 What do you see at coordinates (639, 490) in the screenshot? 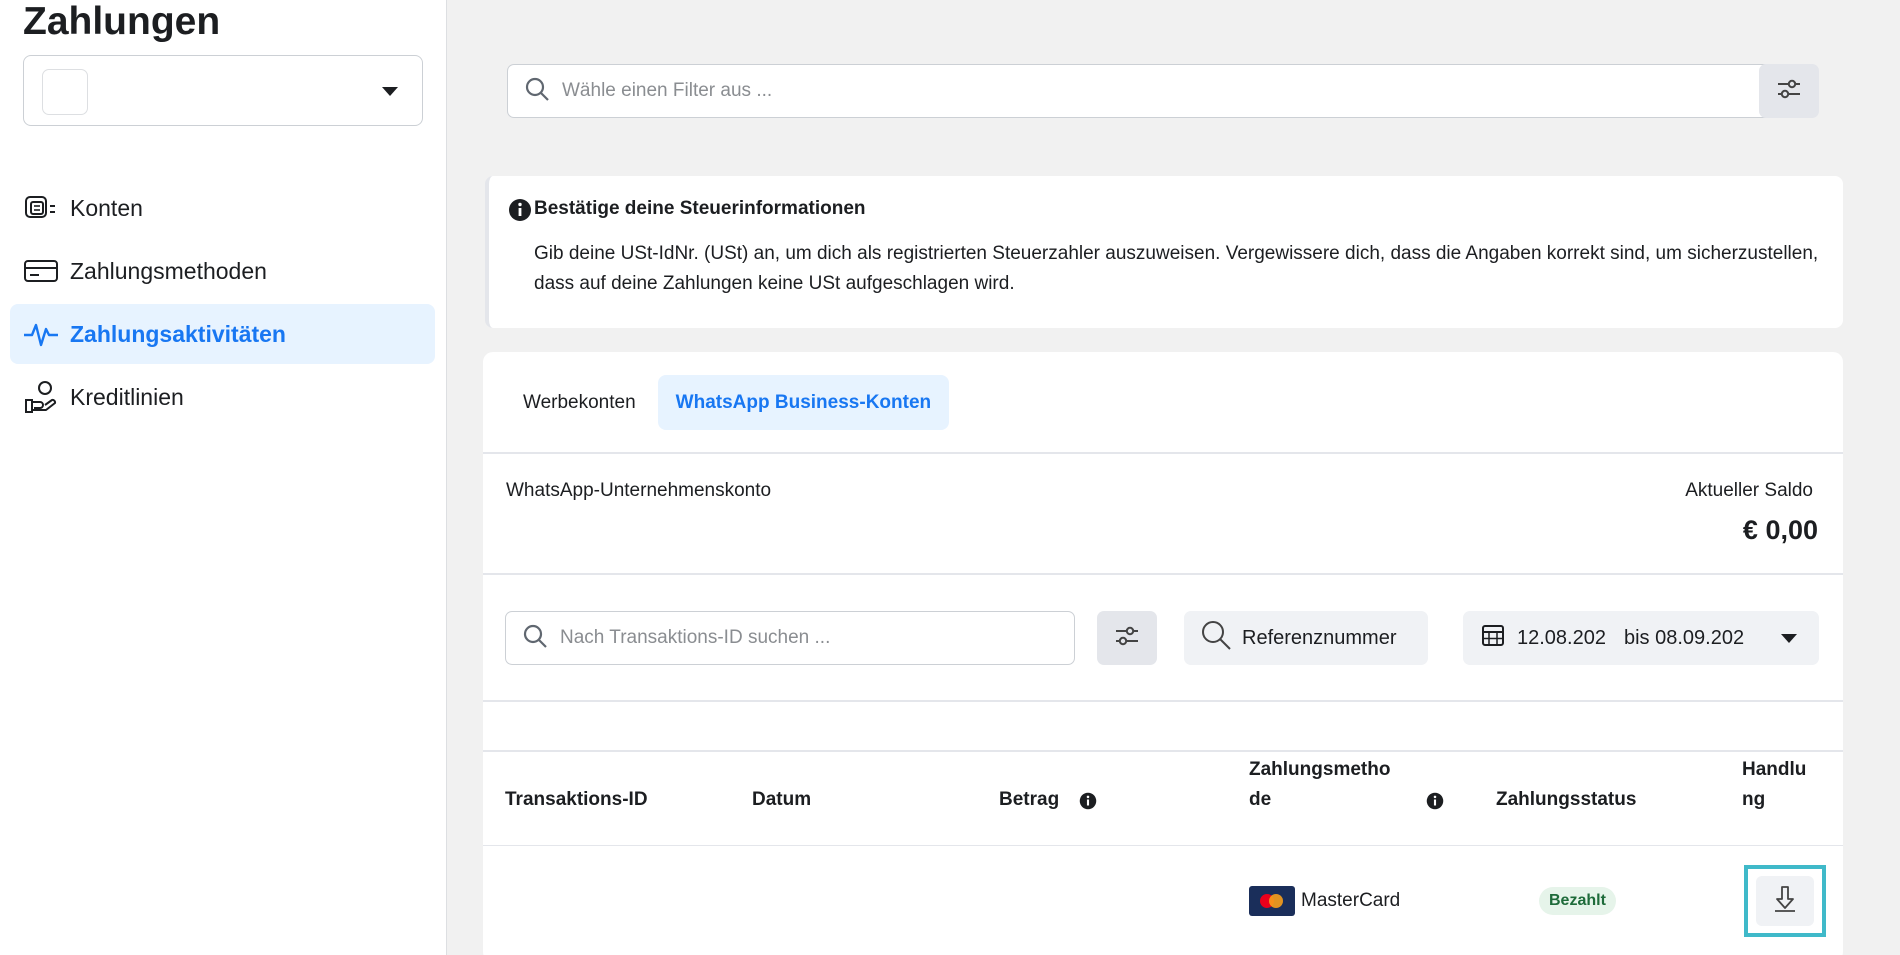
I see `account-label: WhatsApp-Unternehmenskonto` at bounding box center [639, 490].